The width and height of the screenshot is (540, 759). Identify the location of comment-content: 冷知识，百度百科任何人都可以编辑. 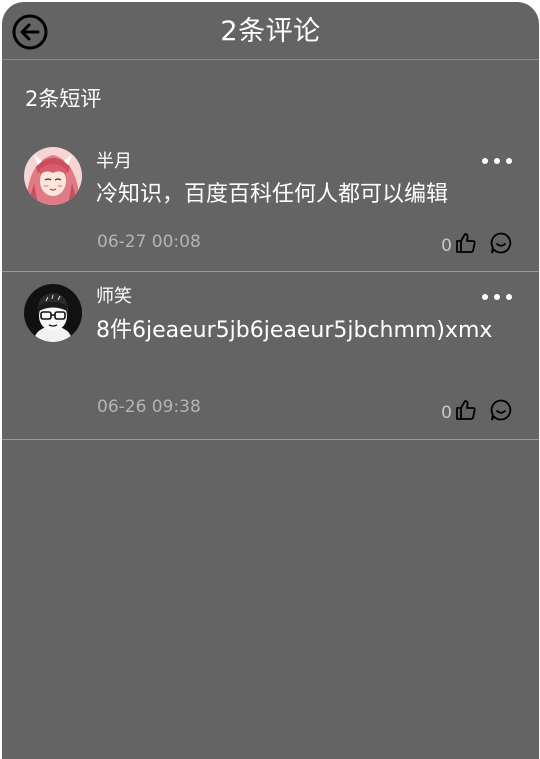
(272, 194).